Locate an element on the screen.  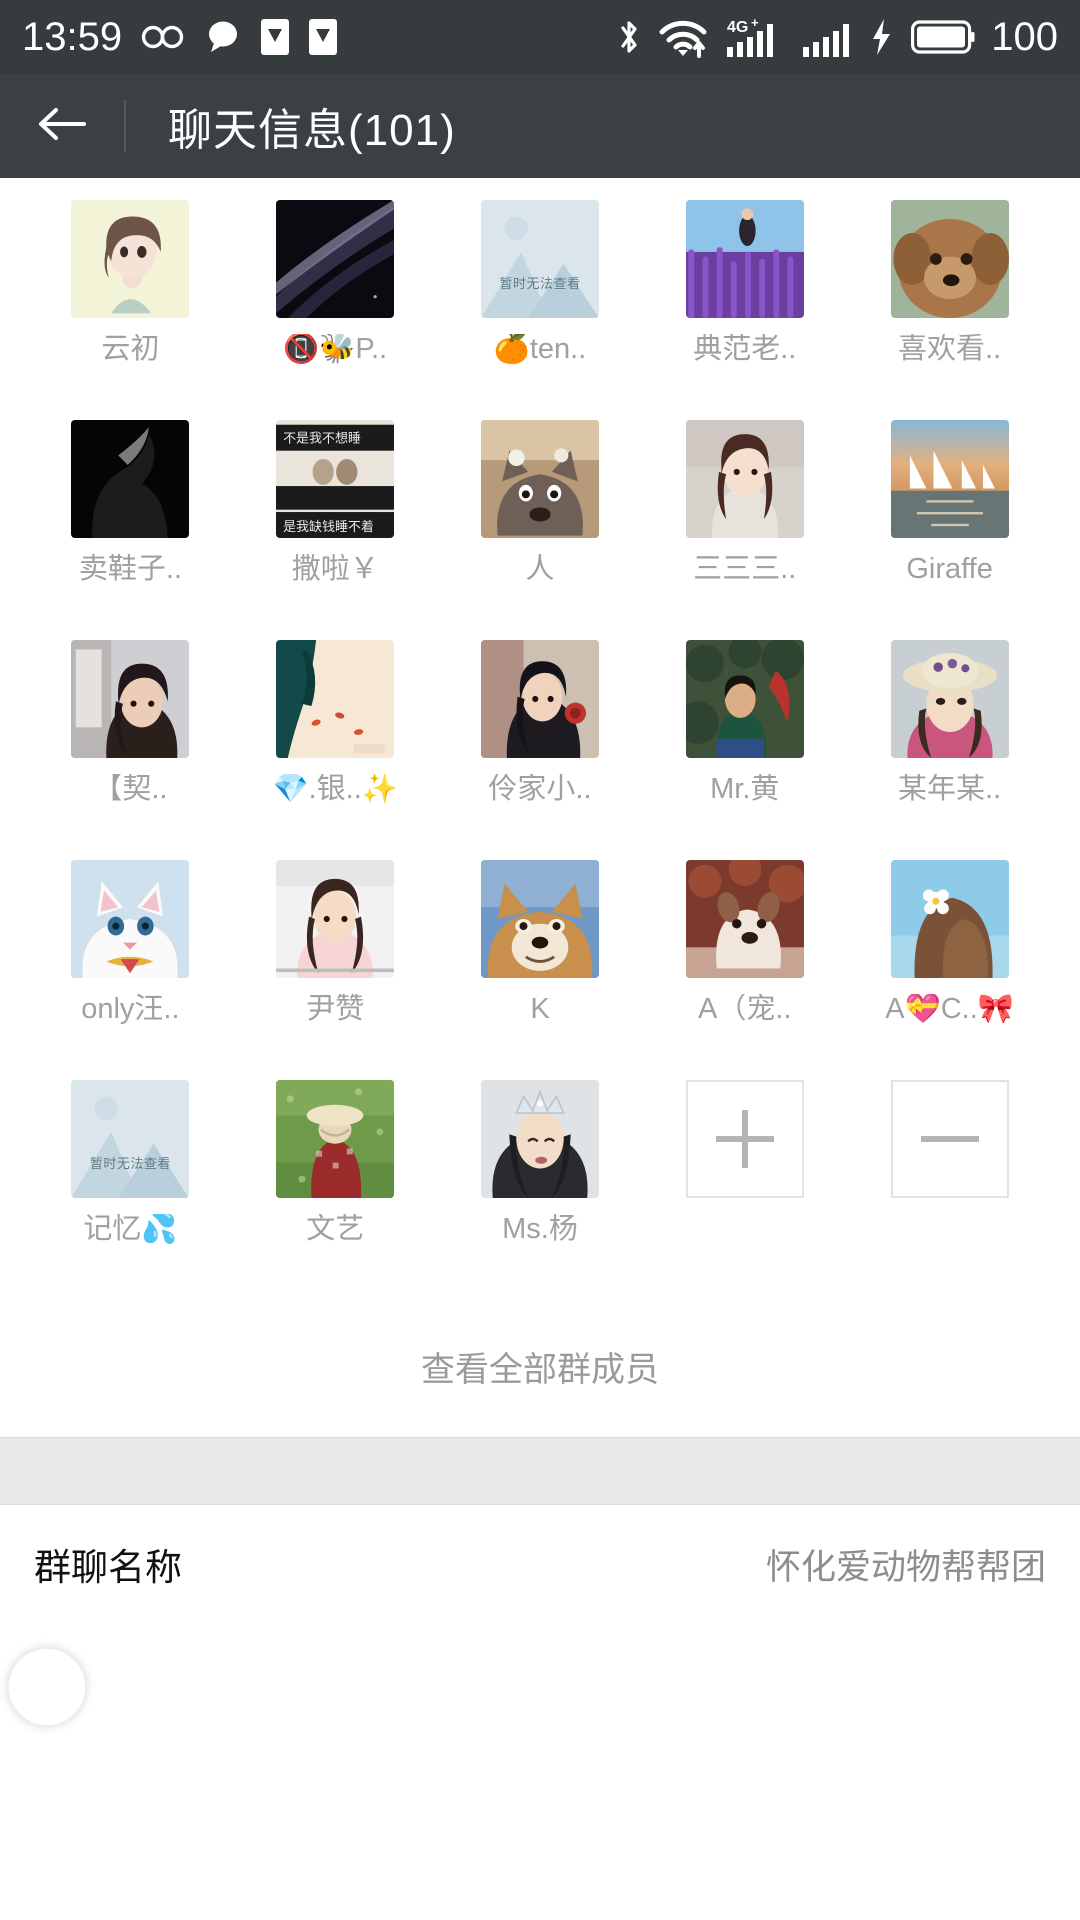
app-bar: 聊天信息(101) is located at coordinates (540, 126).